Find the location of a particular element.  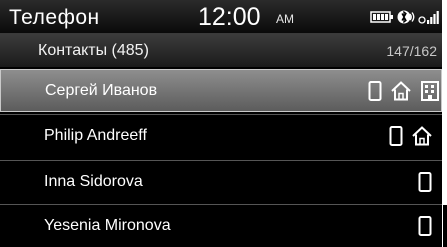

scrollbar-thumb is located at coordinates (445, 226).